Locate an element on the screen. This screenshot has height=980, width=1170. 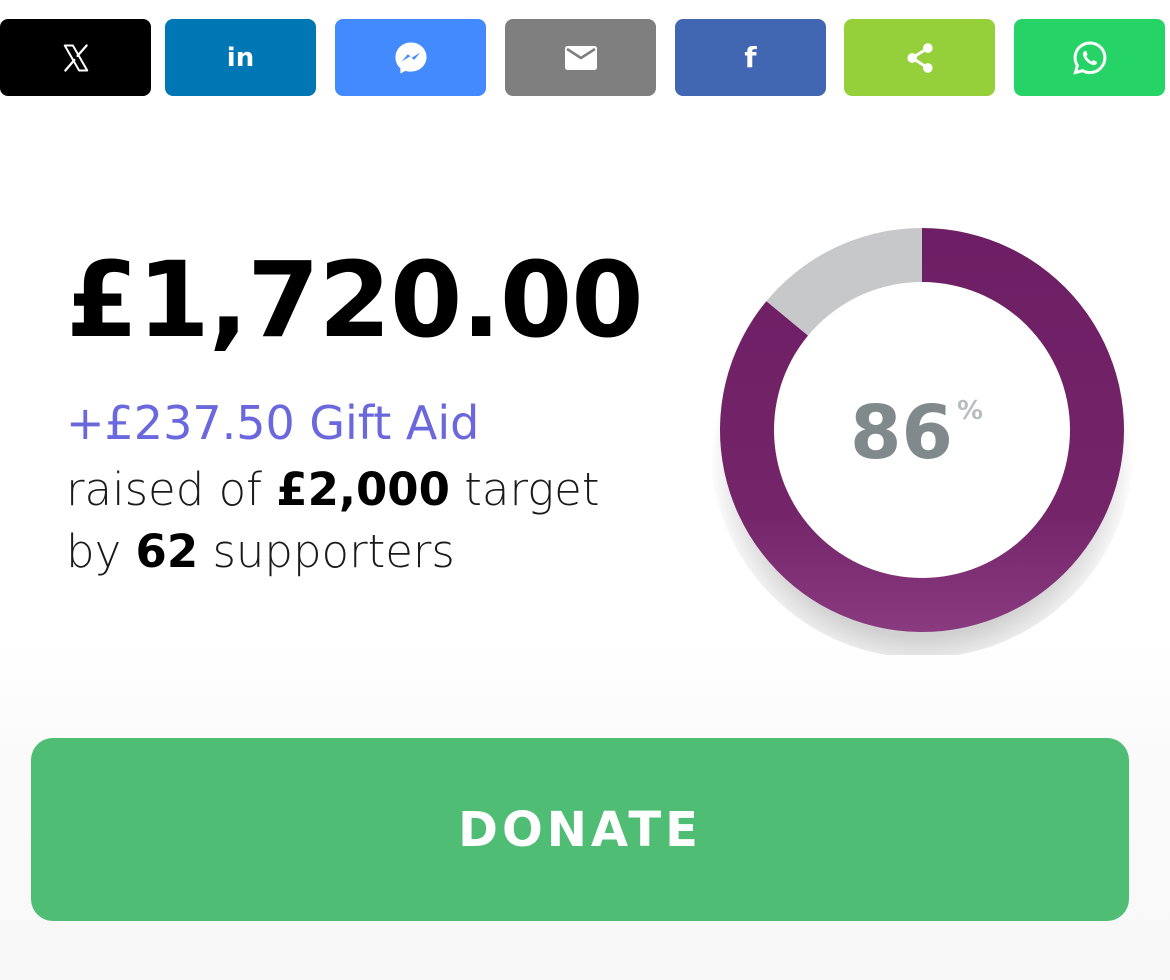
share-x-button is located at coordinates (75, 57).